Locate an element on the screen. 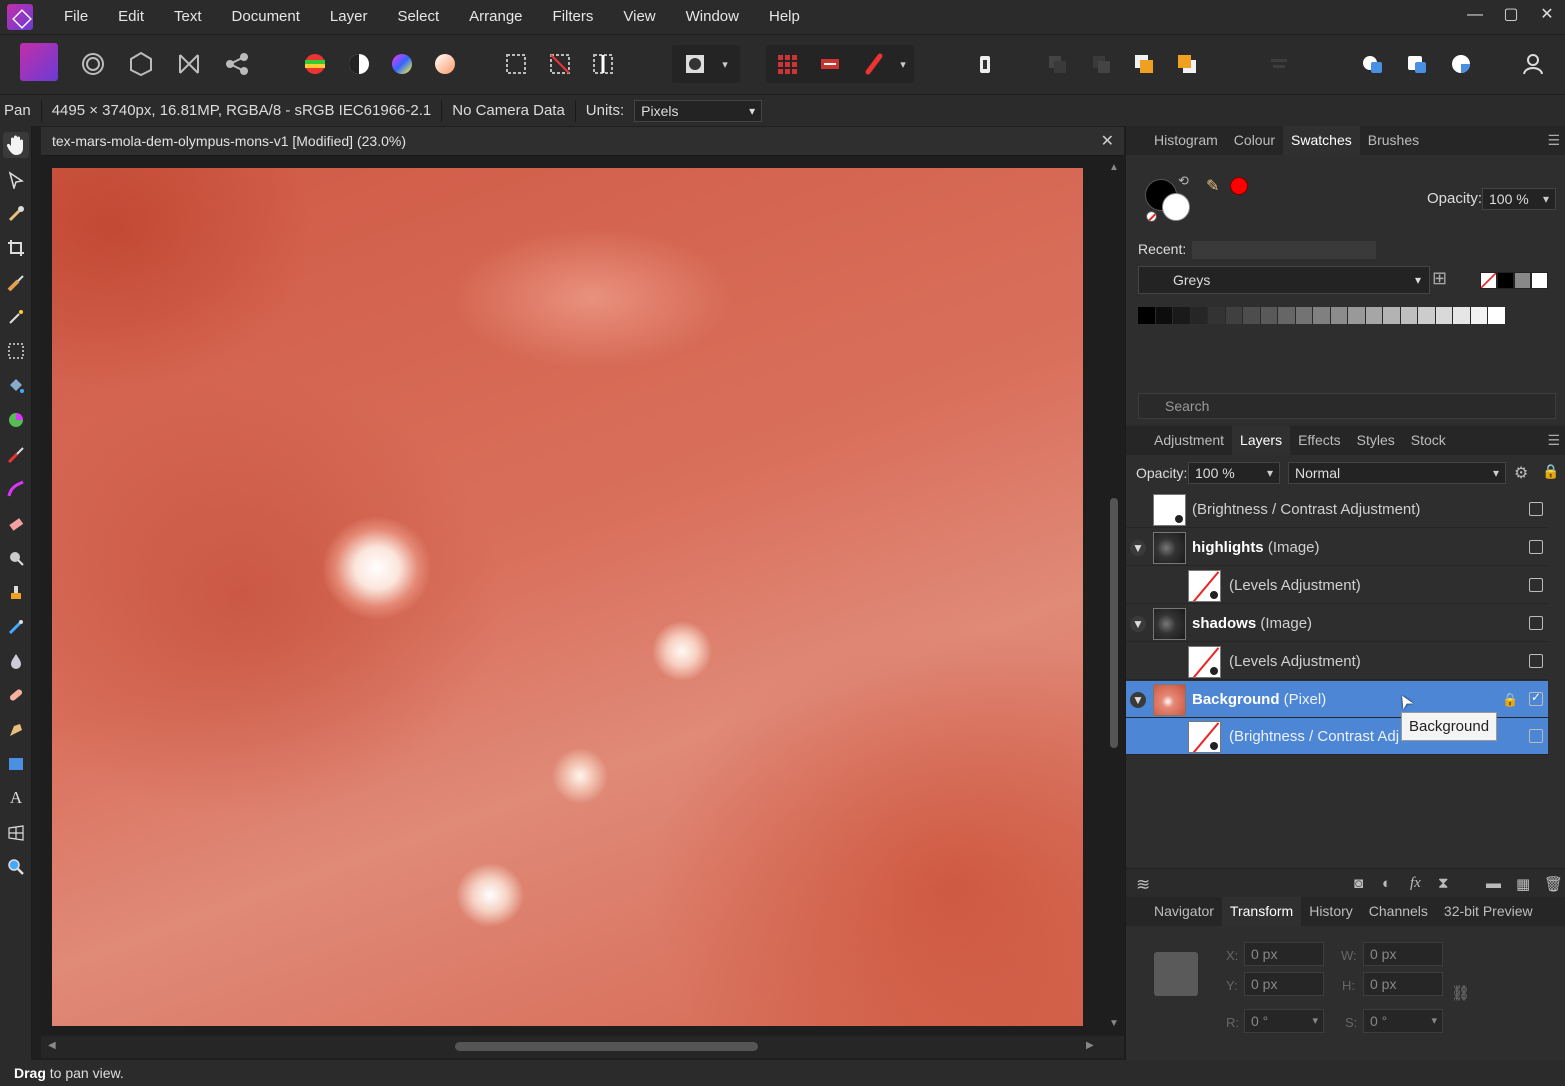 This screenshot has width=1565, height=1086. quick-mask-dropdown-icon: ▾ is located at coordinates (725, 64).